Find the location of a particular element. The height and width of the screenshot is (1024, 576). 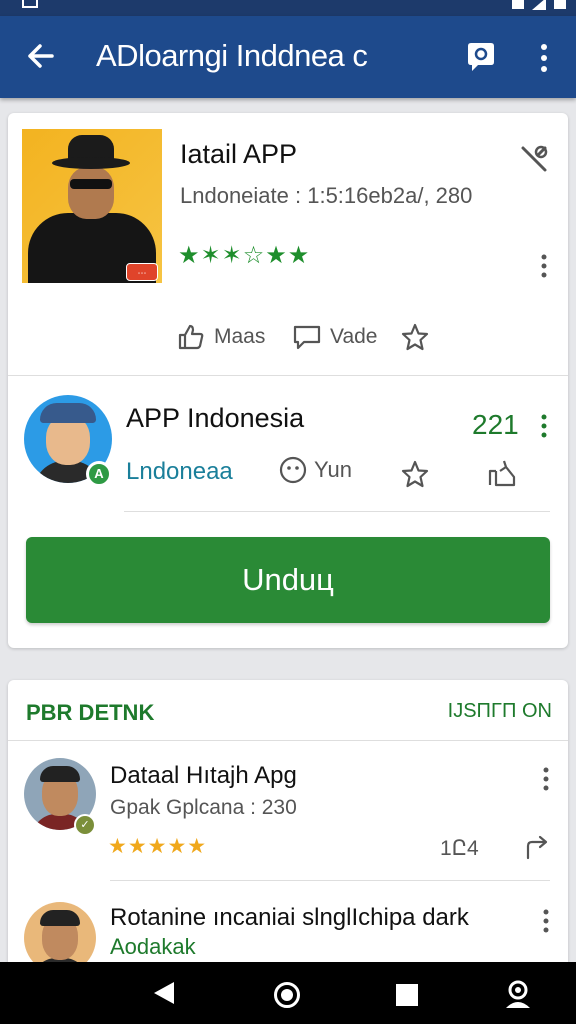

hero-face is located at coordinates (91, 193).